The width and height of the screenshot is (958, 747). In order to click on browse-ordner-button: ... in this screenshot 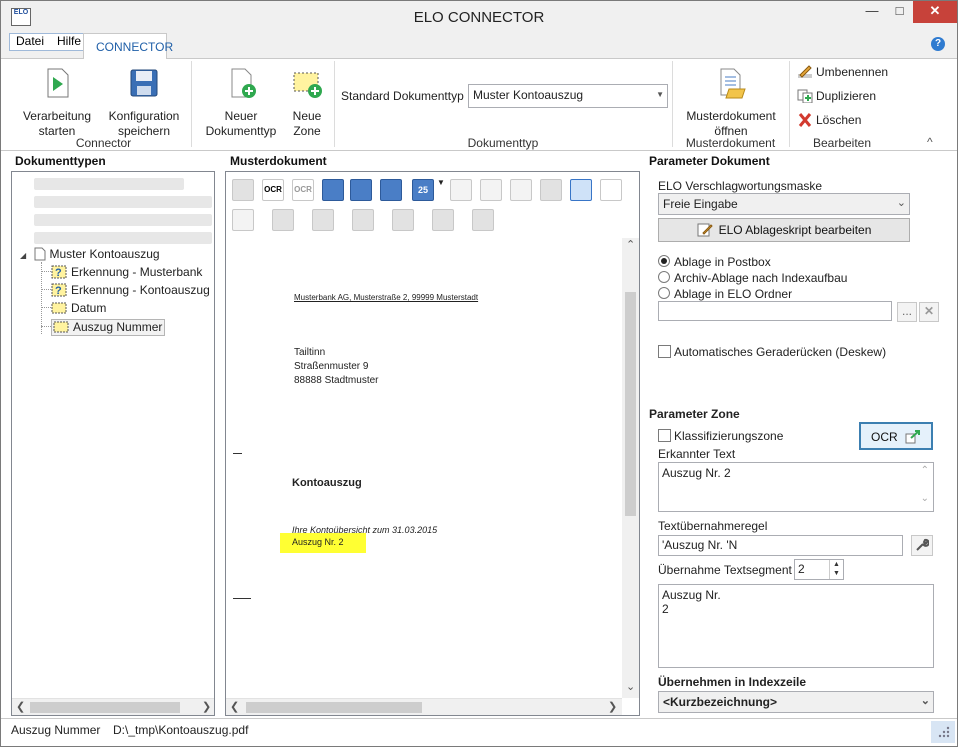, I will do `click(907, 312)`.